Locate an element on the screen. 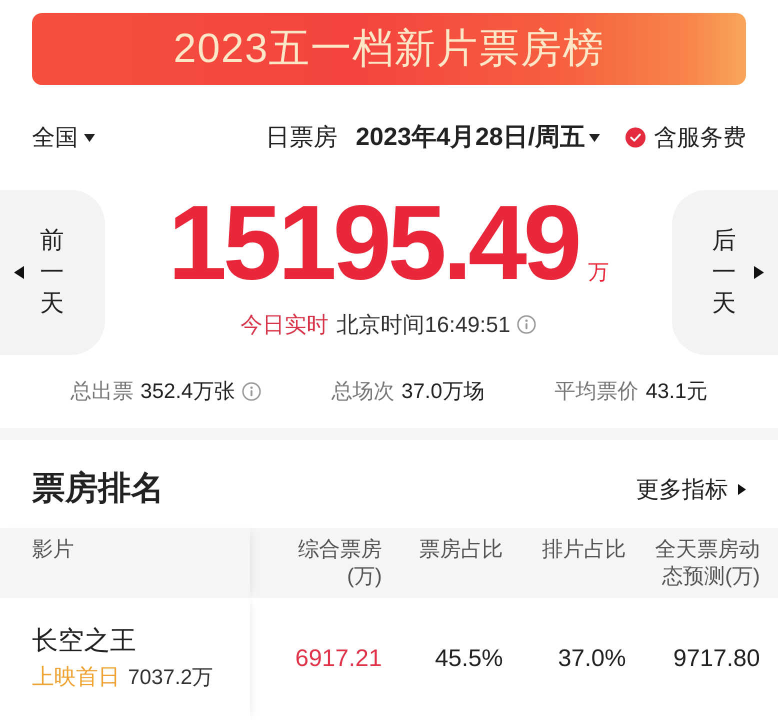 The image size is (778, 720). service-fee-checkbox: 含服务费 is located at coordinates (685, 137).